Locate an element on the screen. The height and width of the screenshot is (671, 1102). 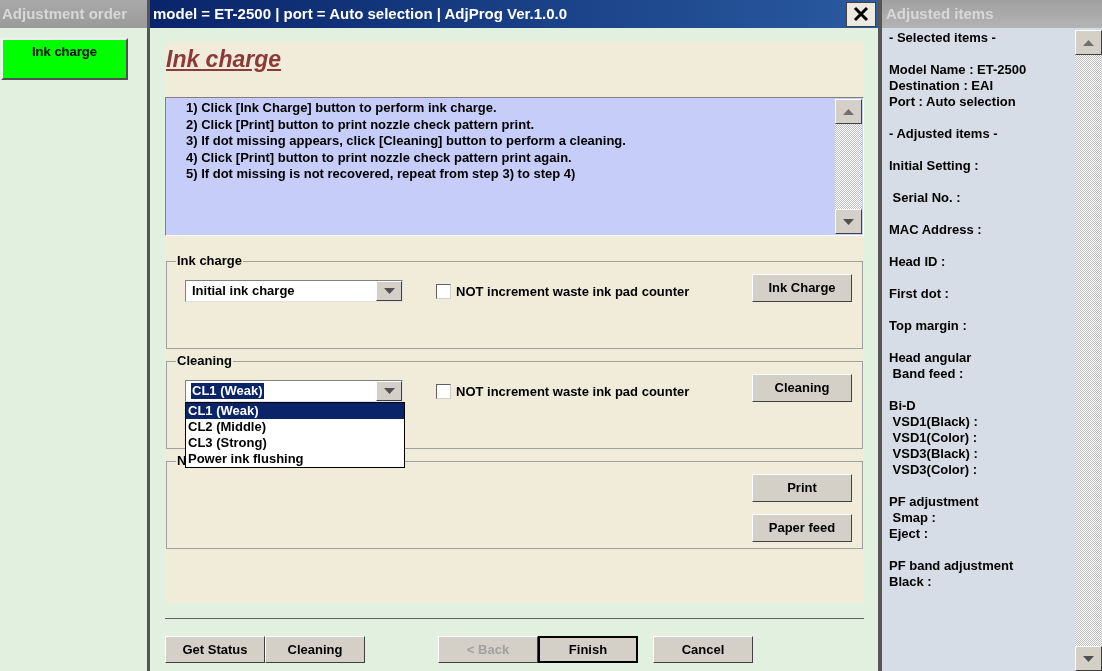
dropdown-field: Initial ink charge is located at coordinates (294, 291).